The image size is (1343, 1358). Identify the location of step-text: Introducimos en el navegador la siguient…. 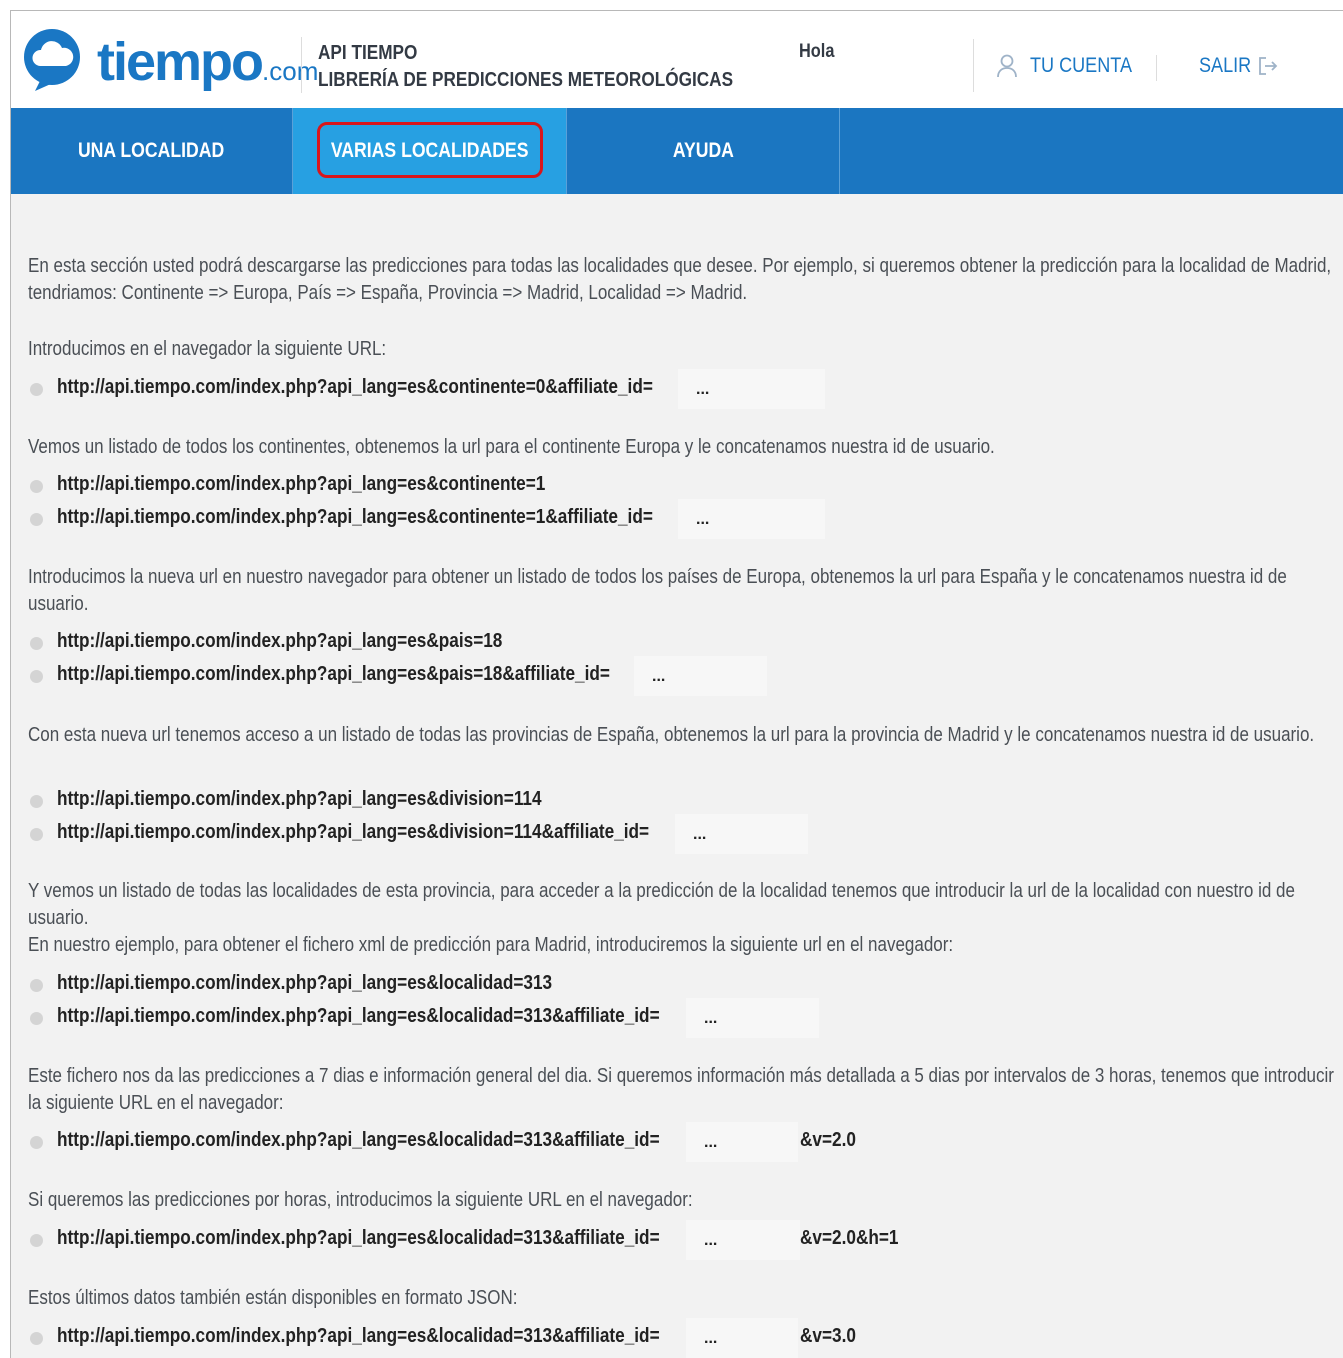
(207, 349).